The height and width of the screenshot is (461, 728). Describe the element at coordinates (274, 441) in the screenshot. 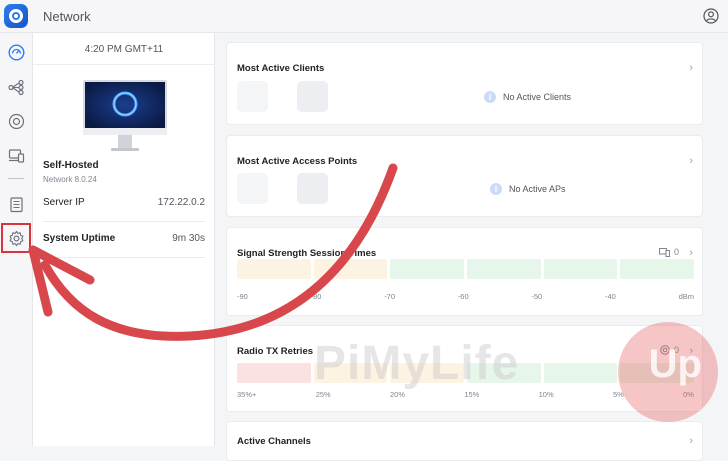

I see `card-title: Active Channels` at that location.